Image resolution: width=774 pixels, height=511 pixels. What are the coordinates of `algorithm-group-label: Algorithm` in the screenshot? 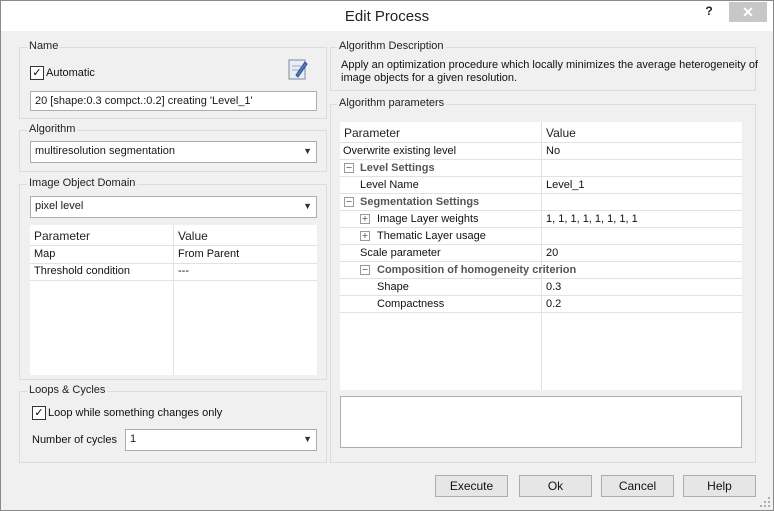 It's located at (52, 129).